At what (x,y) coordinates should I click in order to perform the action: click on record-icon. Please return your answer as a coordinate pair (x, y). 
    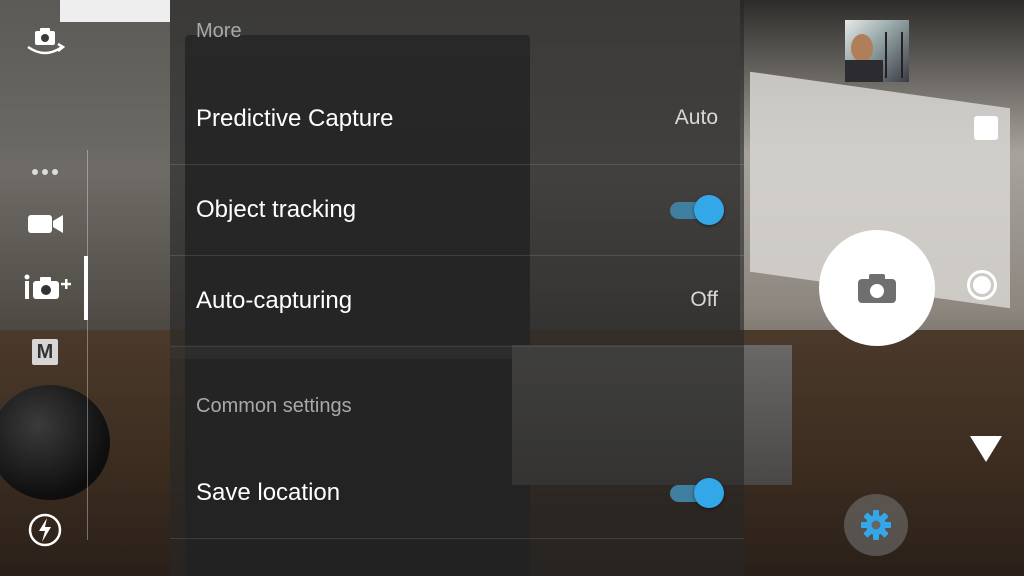
    Looking at the image, I should click on (982, 285).